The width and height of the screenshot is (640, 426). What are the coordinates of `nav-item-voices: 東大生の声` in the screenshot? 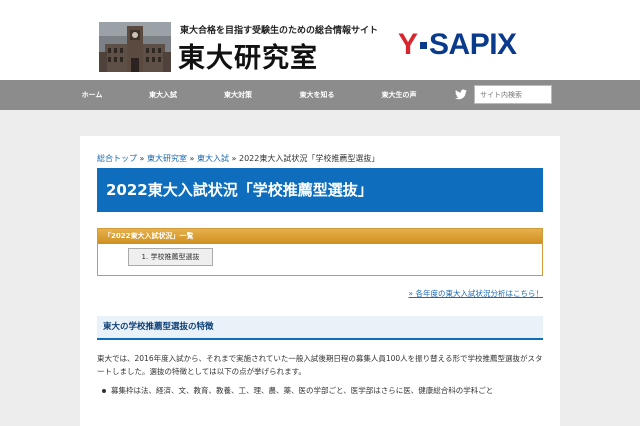 It's located at (399, 95).